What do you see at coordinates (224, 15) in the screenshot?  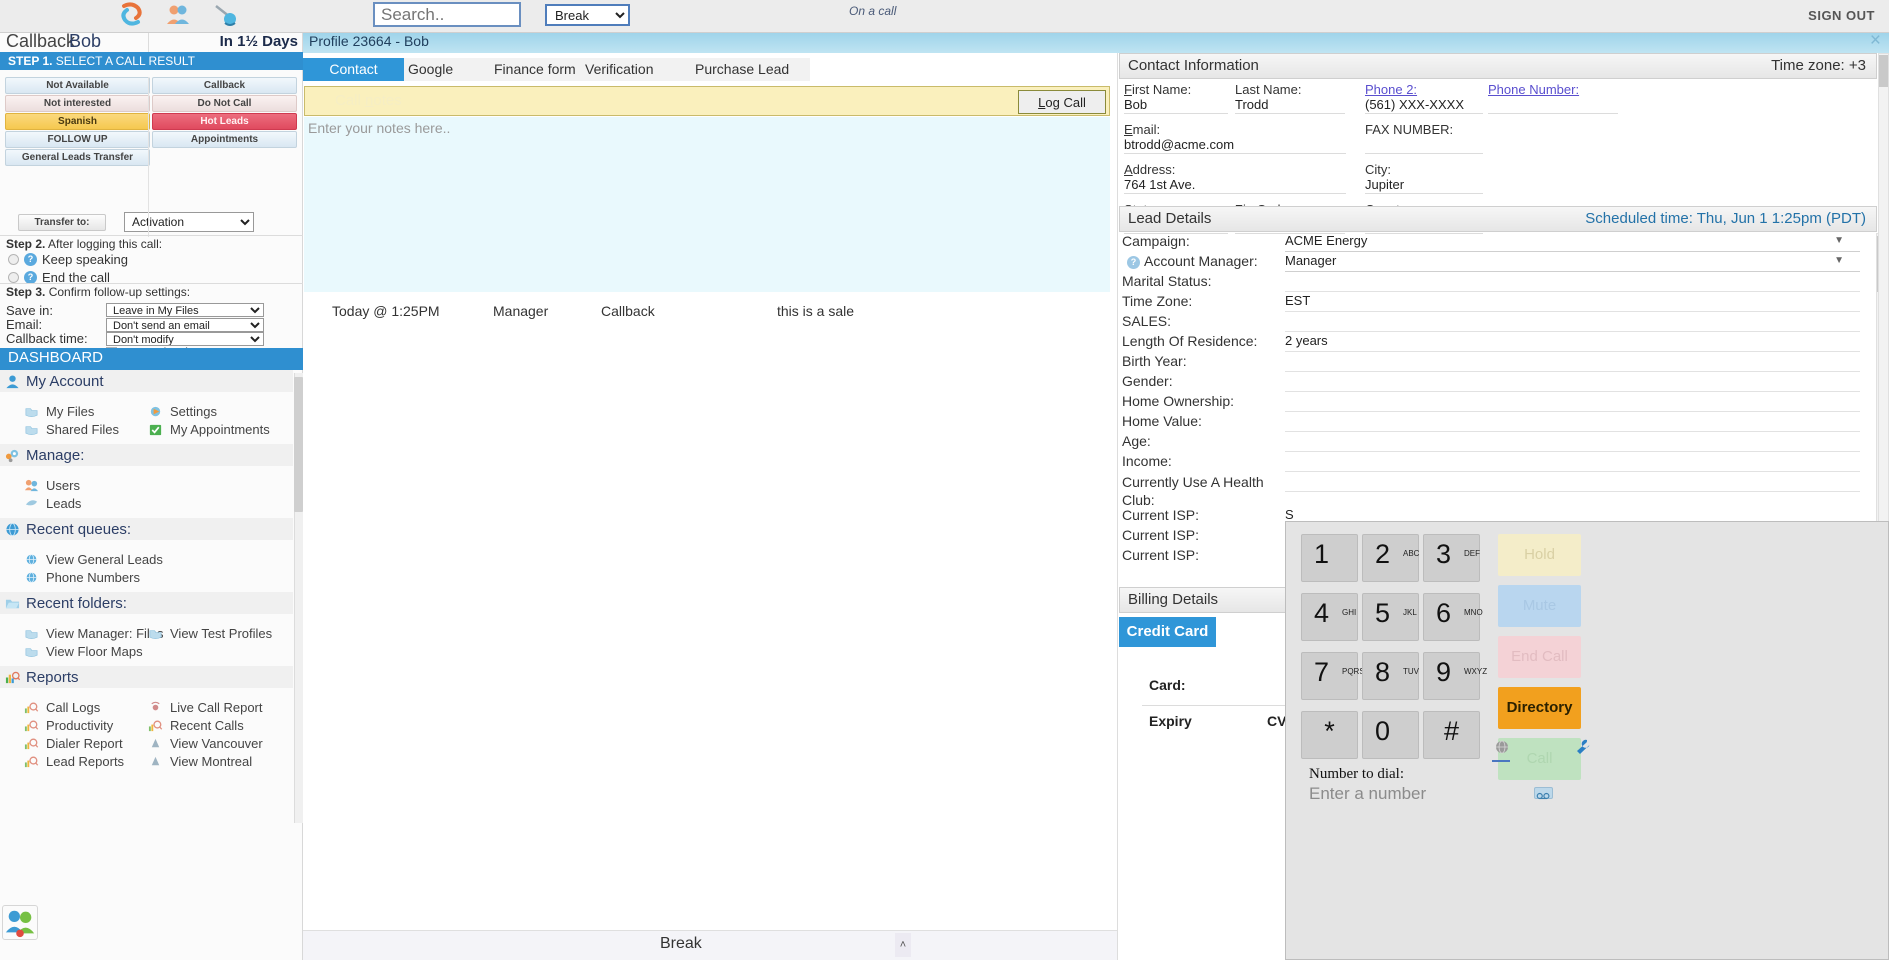 I see `dialer-icon` at bounding box center [224, 15].